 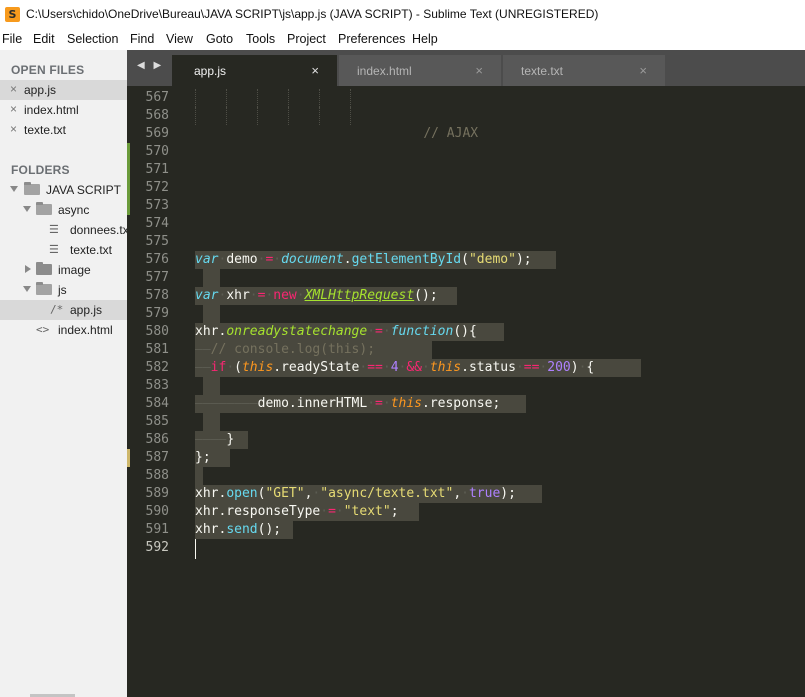 What do you see at coordinates (230, 439) in the screenshot?
I see `code-punct: }` at bounding box center [230, 439].